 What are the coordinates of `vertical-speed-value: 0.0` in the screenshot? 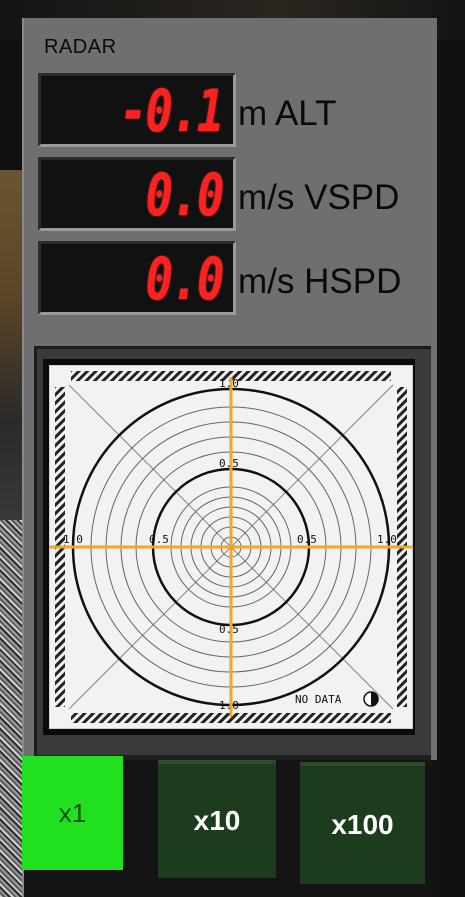 It's located at (185, 195).